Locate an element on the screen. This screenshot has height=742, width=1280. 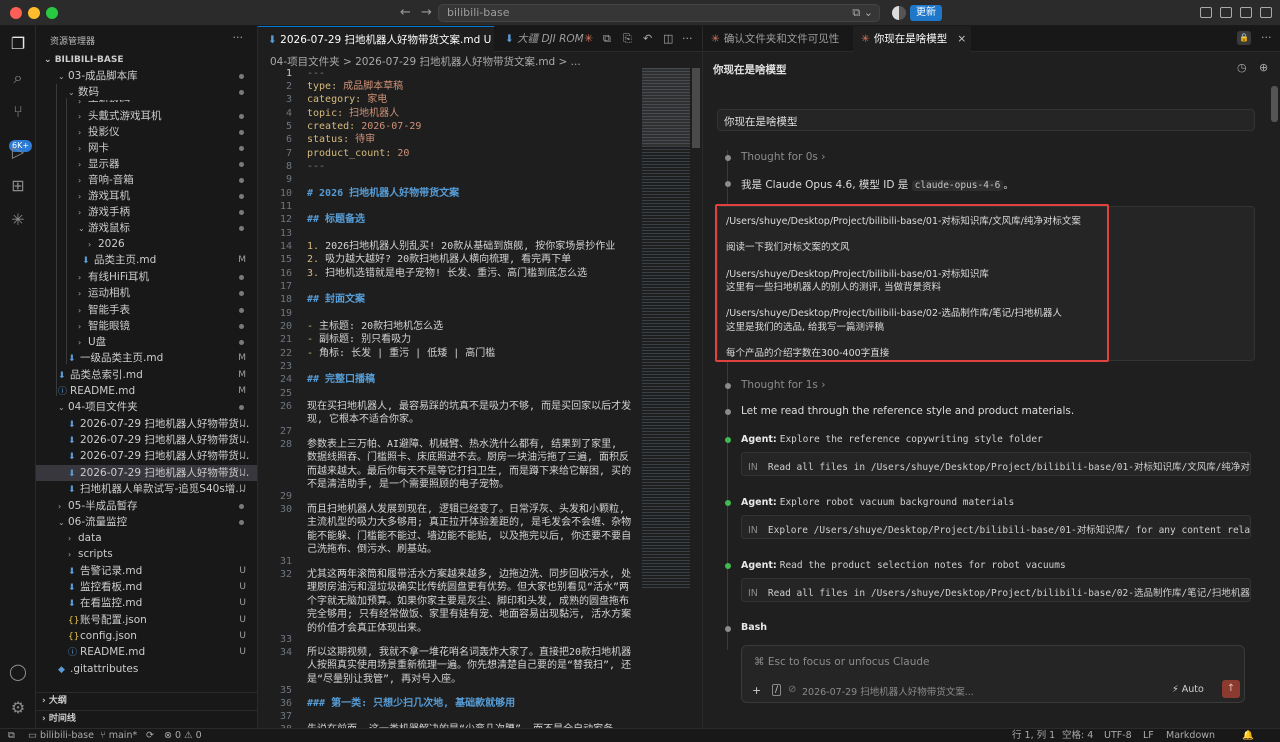
tree-folder: ⌄ 04-项目文件夹 is located at coordinates (146, 407).